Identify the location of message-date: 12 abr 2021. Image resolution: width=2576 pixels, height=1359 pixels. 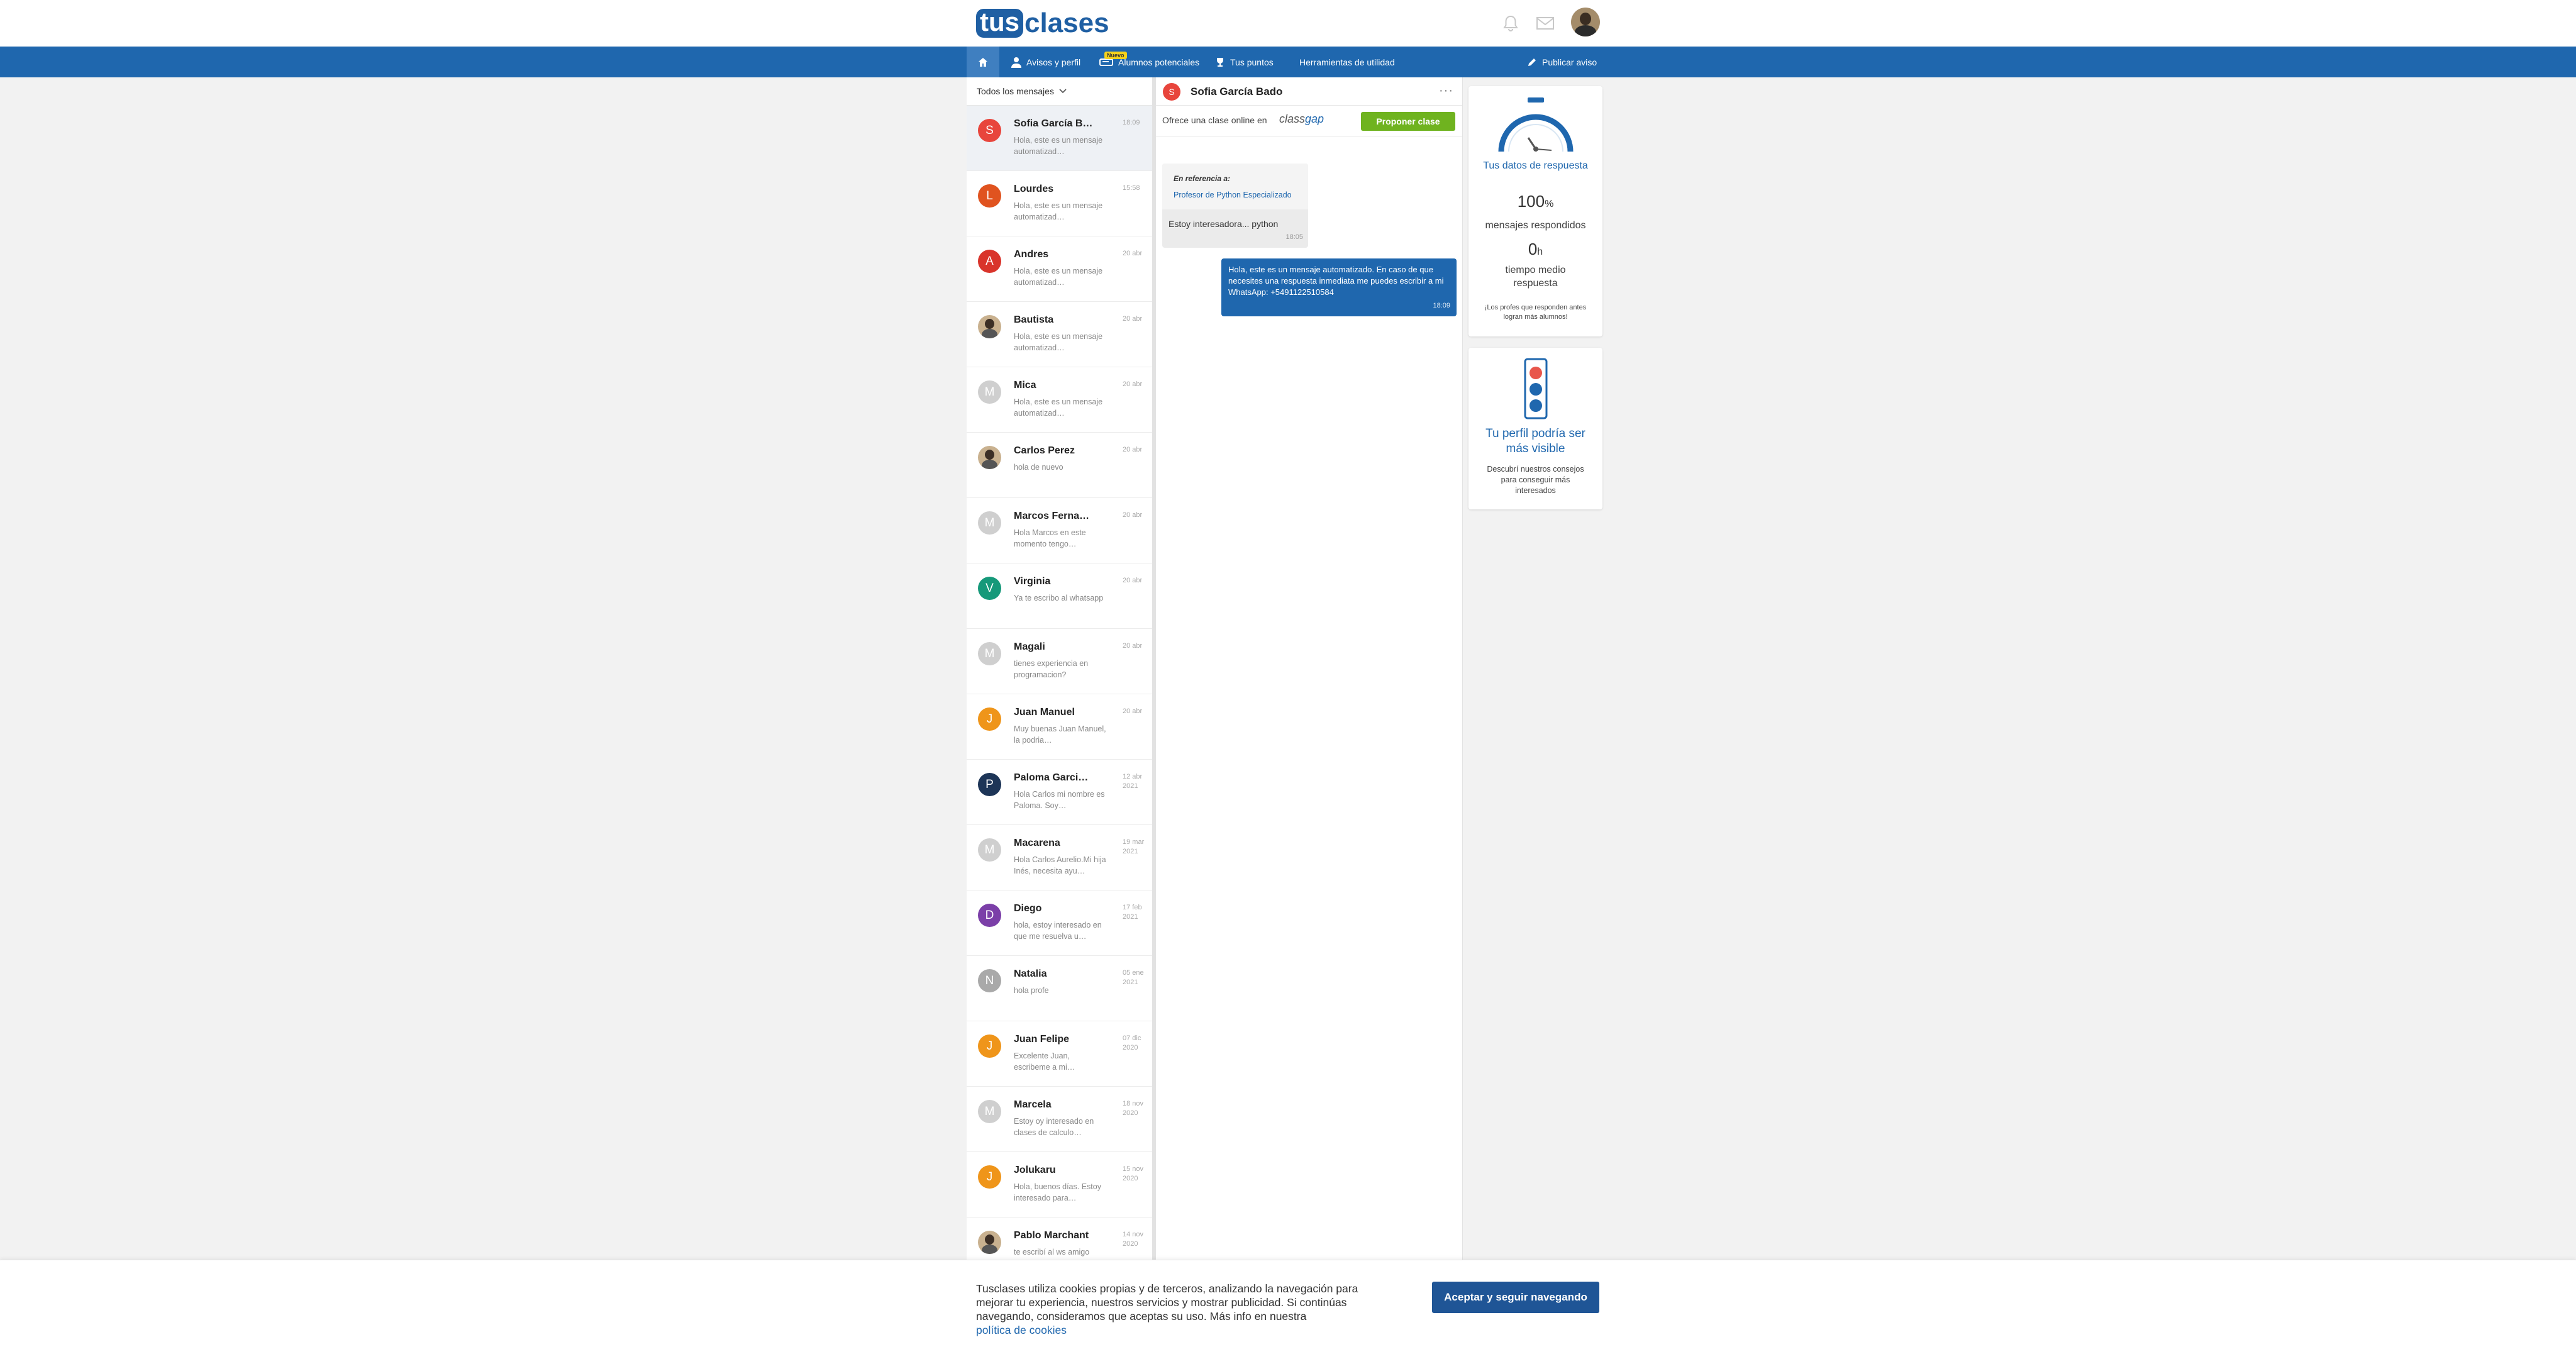
(1133, 781).